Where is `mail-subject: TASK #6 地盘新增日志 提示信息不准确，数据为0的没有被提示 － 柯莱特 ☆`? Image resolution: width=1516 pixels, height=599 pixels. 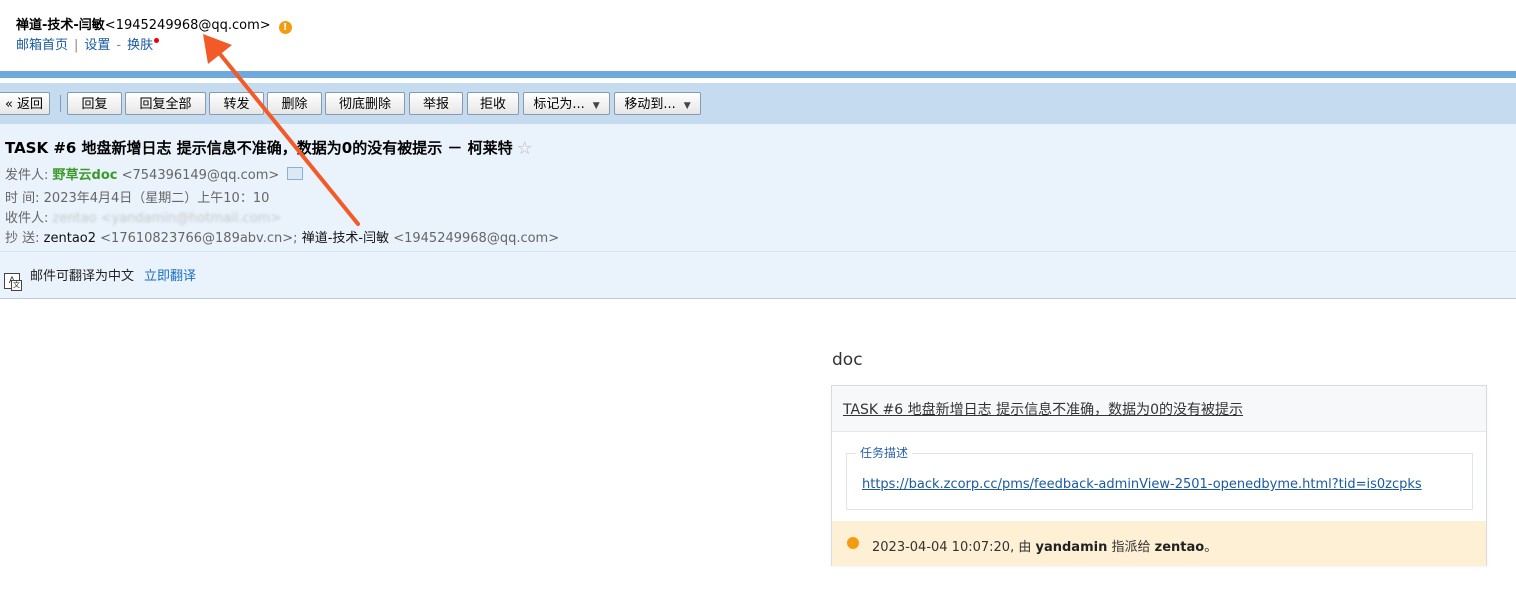 mail-subject: TASK #6 地盘新增日志 提示信息不准确，数据为0的没有被提示 － 柯莱特 ☆ is located at coordinates (269, 148).